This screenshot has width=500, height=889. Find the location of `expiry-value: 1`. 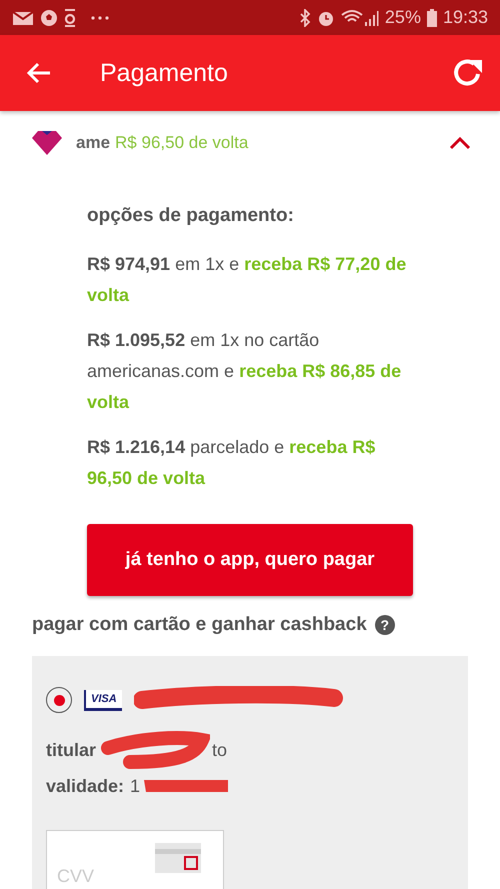

expiry-value: 1 is located at coordinates (135, 786).